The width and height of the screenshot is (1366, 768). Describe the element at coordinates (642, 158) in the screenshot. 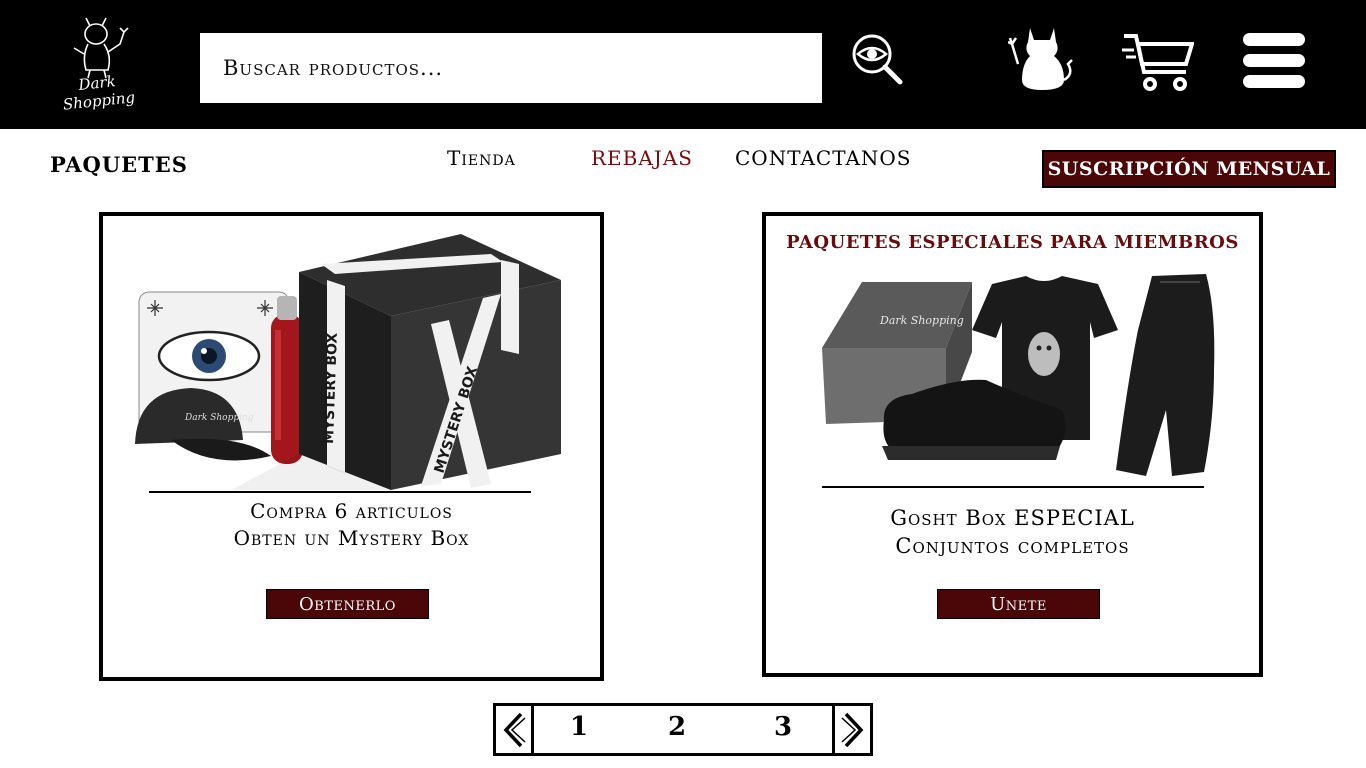

I see `nav-link-rebajas: REBAJAS` at that location.